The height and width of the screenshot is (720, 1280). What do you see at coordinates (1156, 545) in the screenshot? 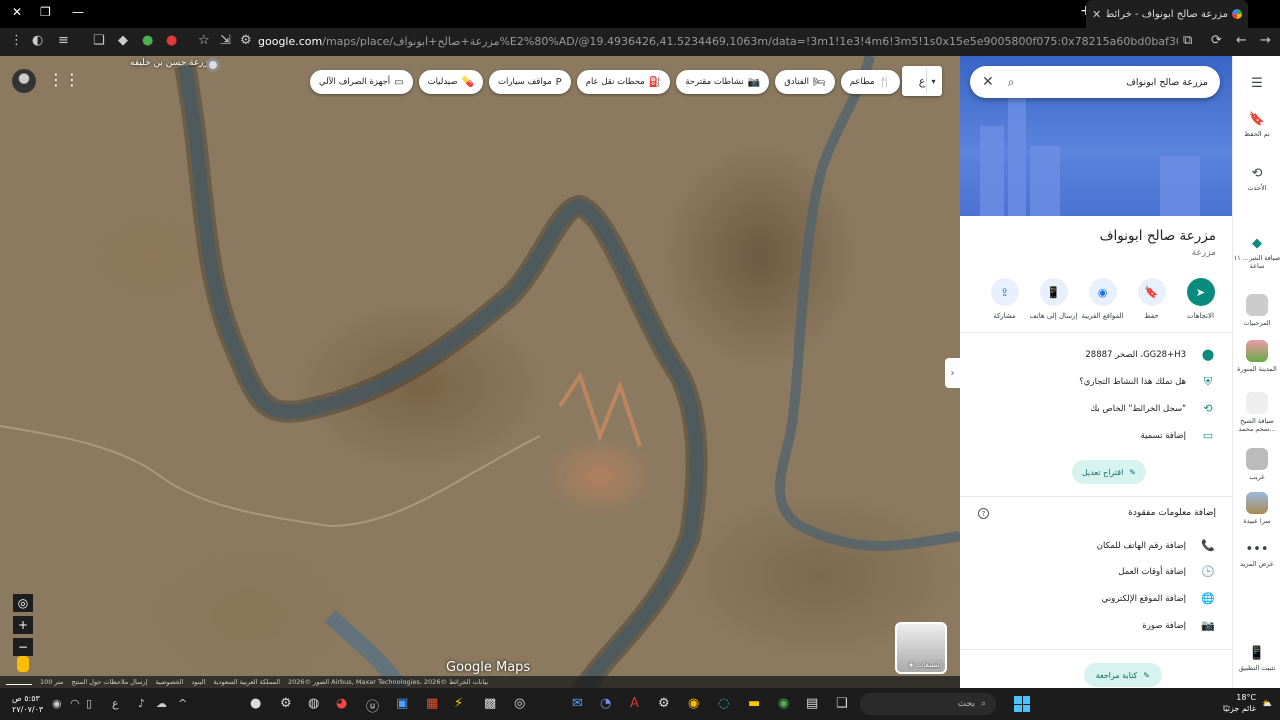
I see `add-phone-row: 📞 إضافة رقم الهاتف للمكان` at bounding box center [1156, 545].